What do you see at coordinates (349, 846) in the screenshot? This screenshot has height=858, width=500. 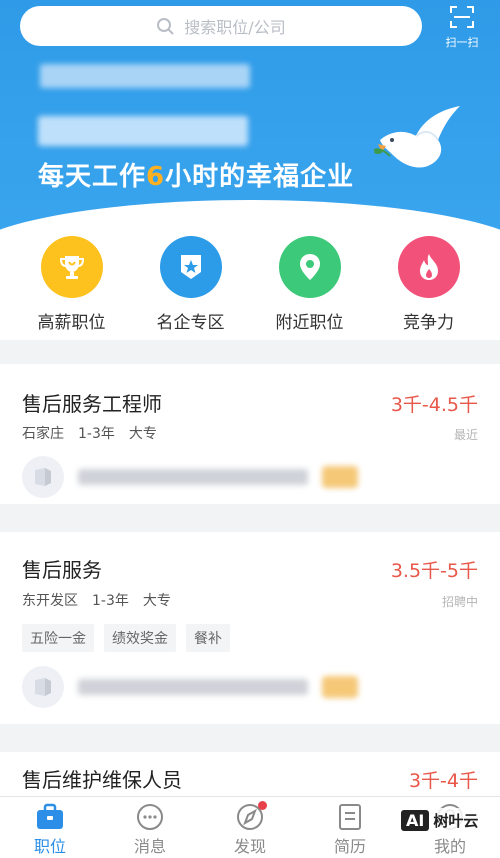 I see `tab-label: 简历` at bounding box center [349, 846].